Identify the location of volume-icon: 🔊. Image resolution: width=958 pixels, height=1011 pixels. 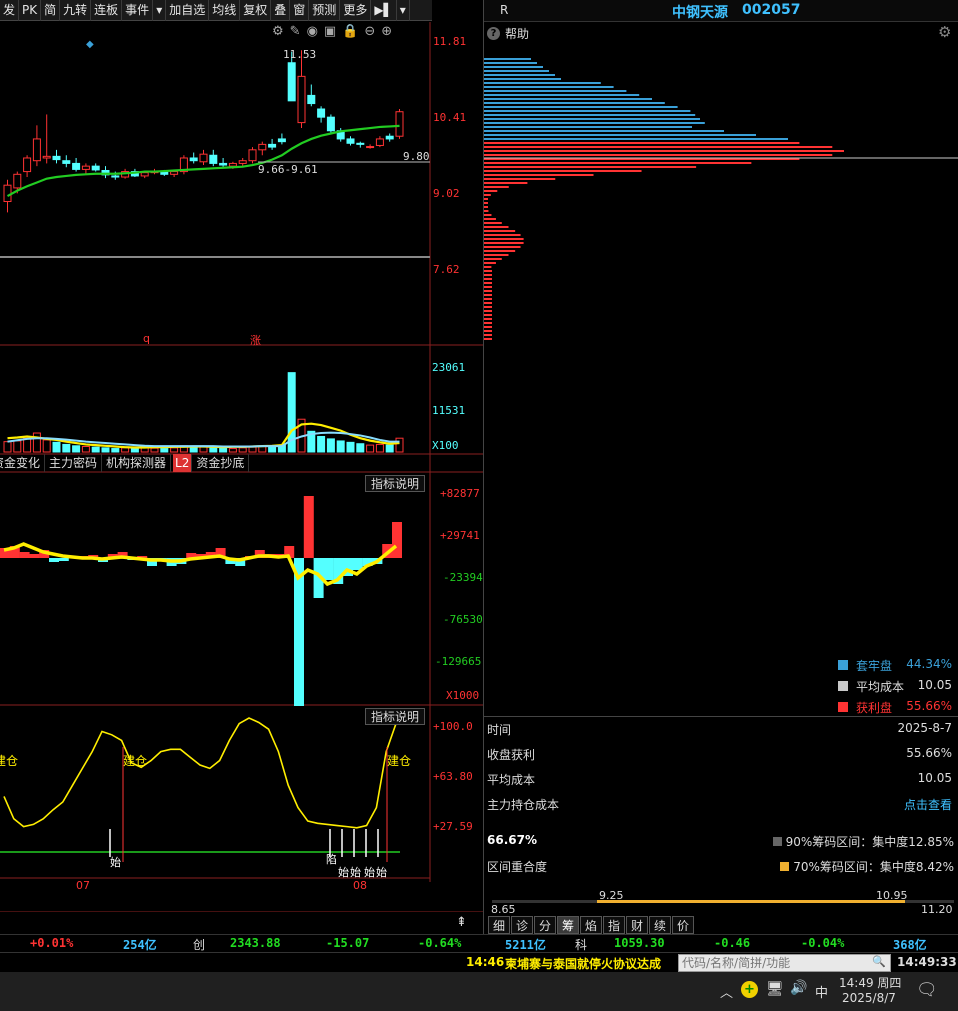
(798, 988).